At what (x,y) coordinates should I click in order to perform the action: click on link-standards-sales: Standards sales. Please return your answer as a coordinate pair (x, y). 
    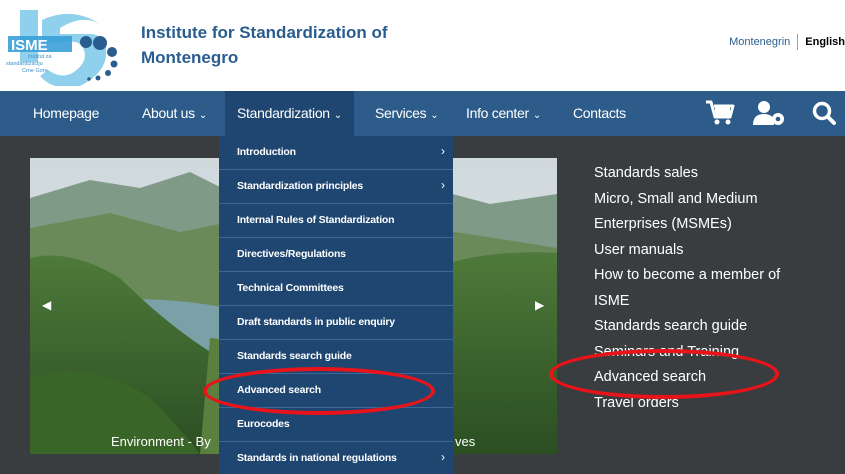
    Looking at the image, I should click on (714, 174).